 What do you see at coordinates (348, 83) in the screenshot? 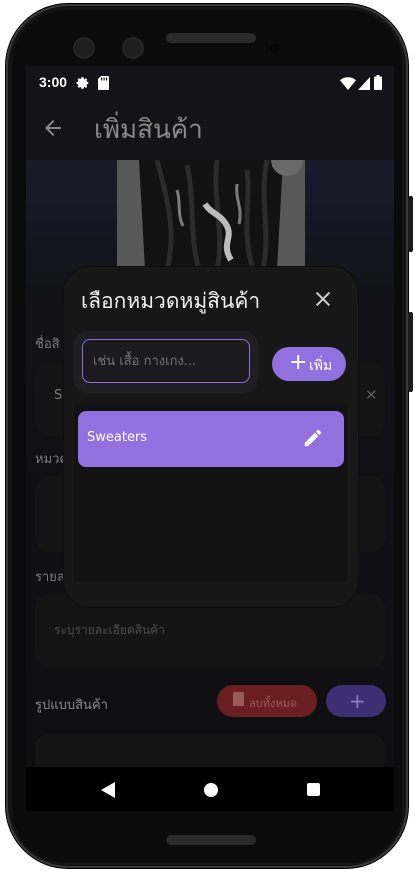
I see `wifi-icon` at bounding box center [348, 83].